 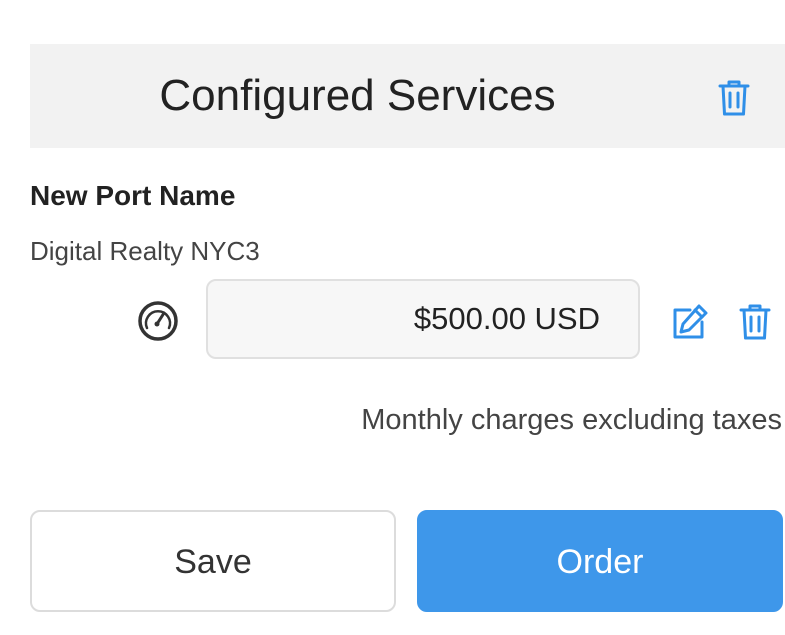 What do you see at coordinates (571, 420) in the screenshot?
I see `charges-note: Monthly charges excluding taxes` at bounding box center [571, 420].